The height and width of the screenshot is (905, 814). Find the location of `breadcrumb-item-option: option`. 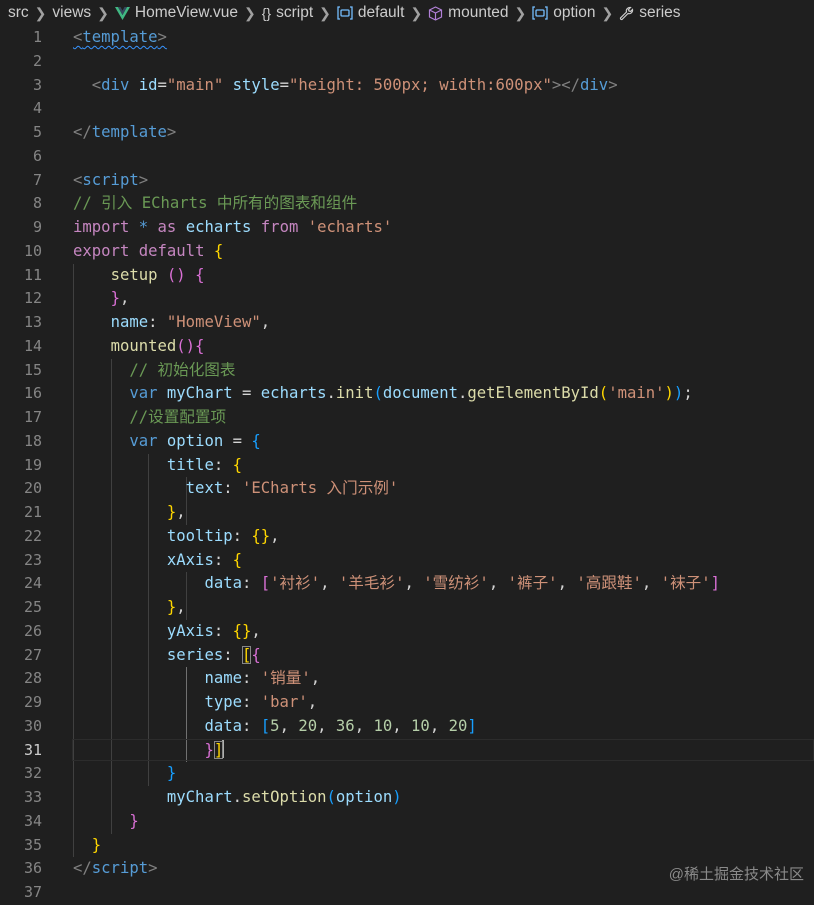

breadcrumb-item-option: option is located at coordinates (563, 13).